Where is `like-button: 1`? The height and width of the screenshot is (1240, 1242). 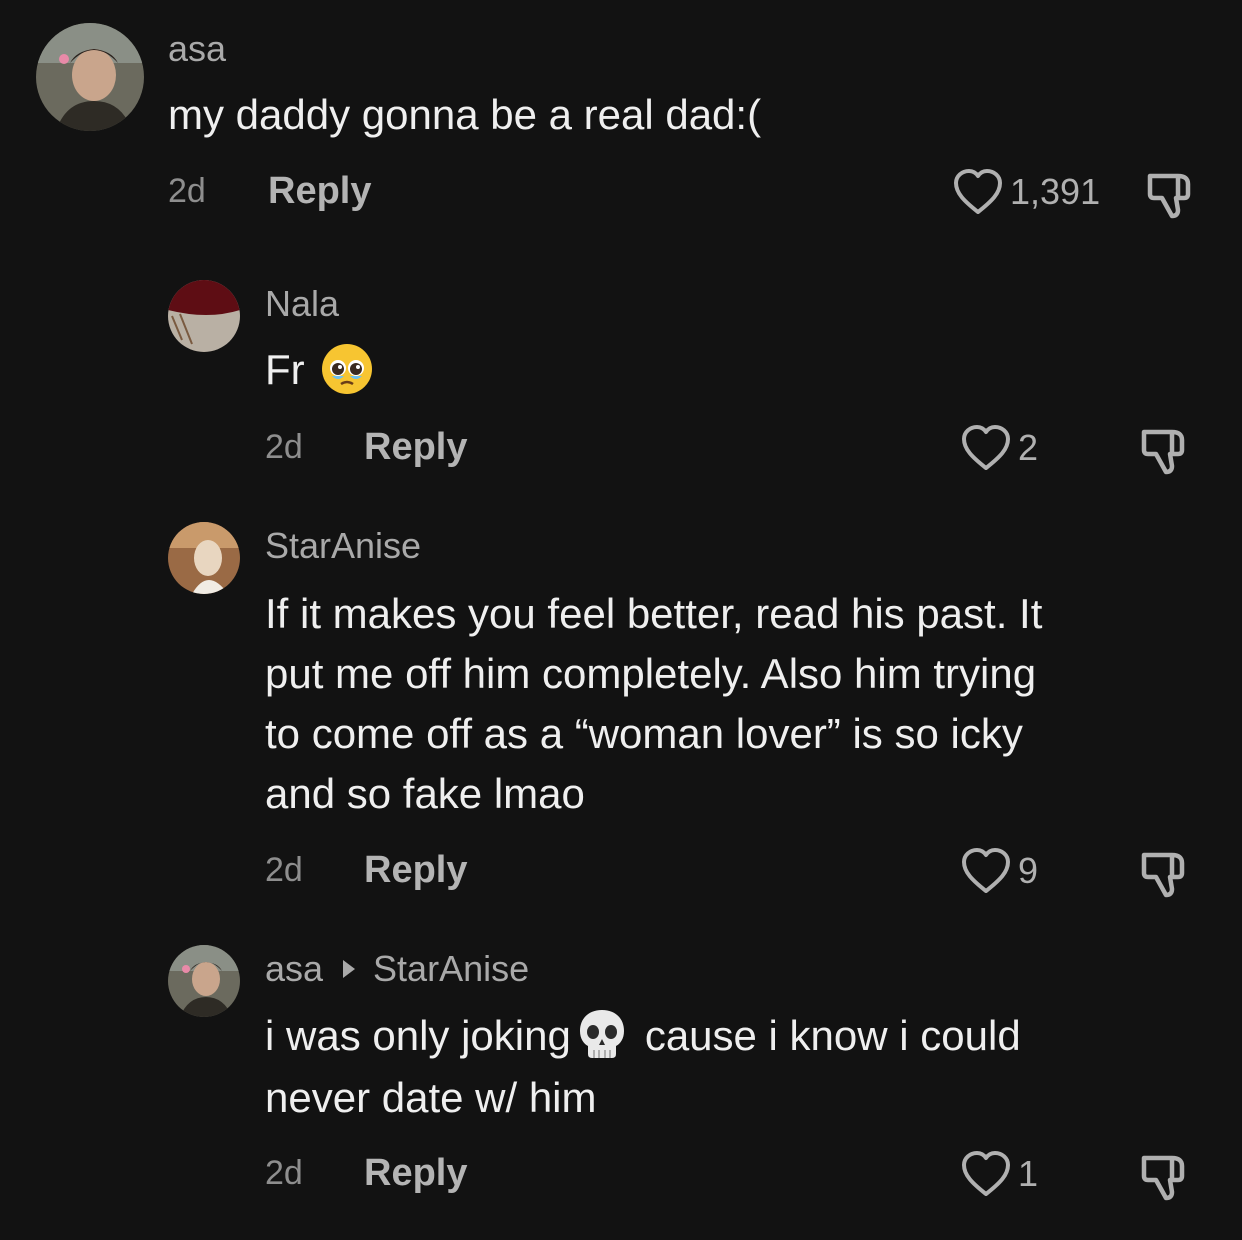
like-button: 1 is located at coordinates (999, 1174).